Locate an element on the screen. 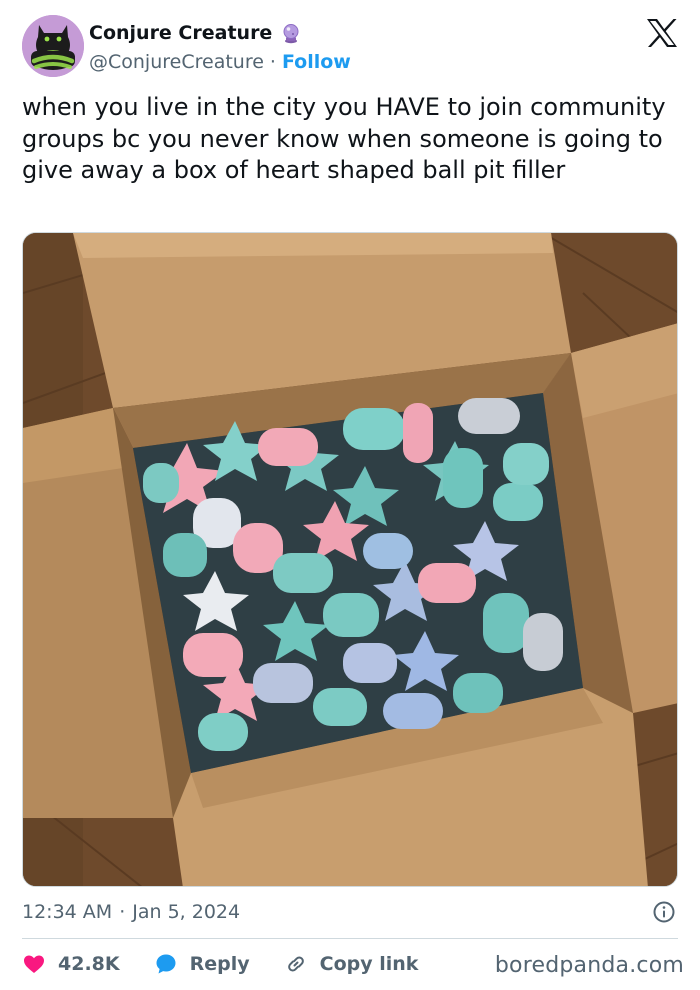 The width and height of the screenshot is (700, 990). handle: @ConjureCreature is located at coordinates (176, 62).